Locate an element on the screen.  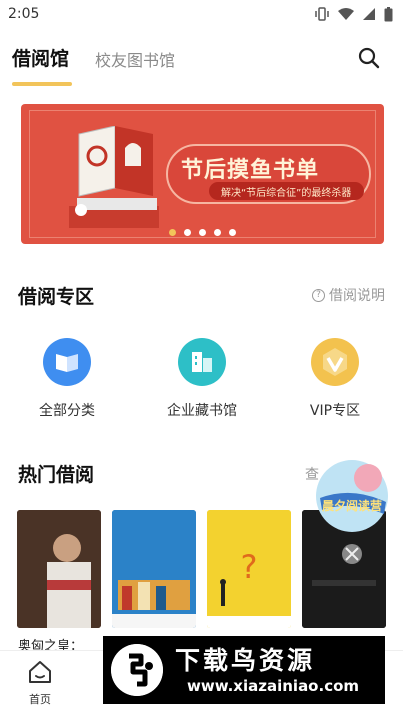
vibrate-icon is located at coordinates (322, 14).